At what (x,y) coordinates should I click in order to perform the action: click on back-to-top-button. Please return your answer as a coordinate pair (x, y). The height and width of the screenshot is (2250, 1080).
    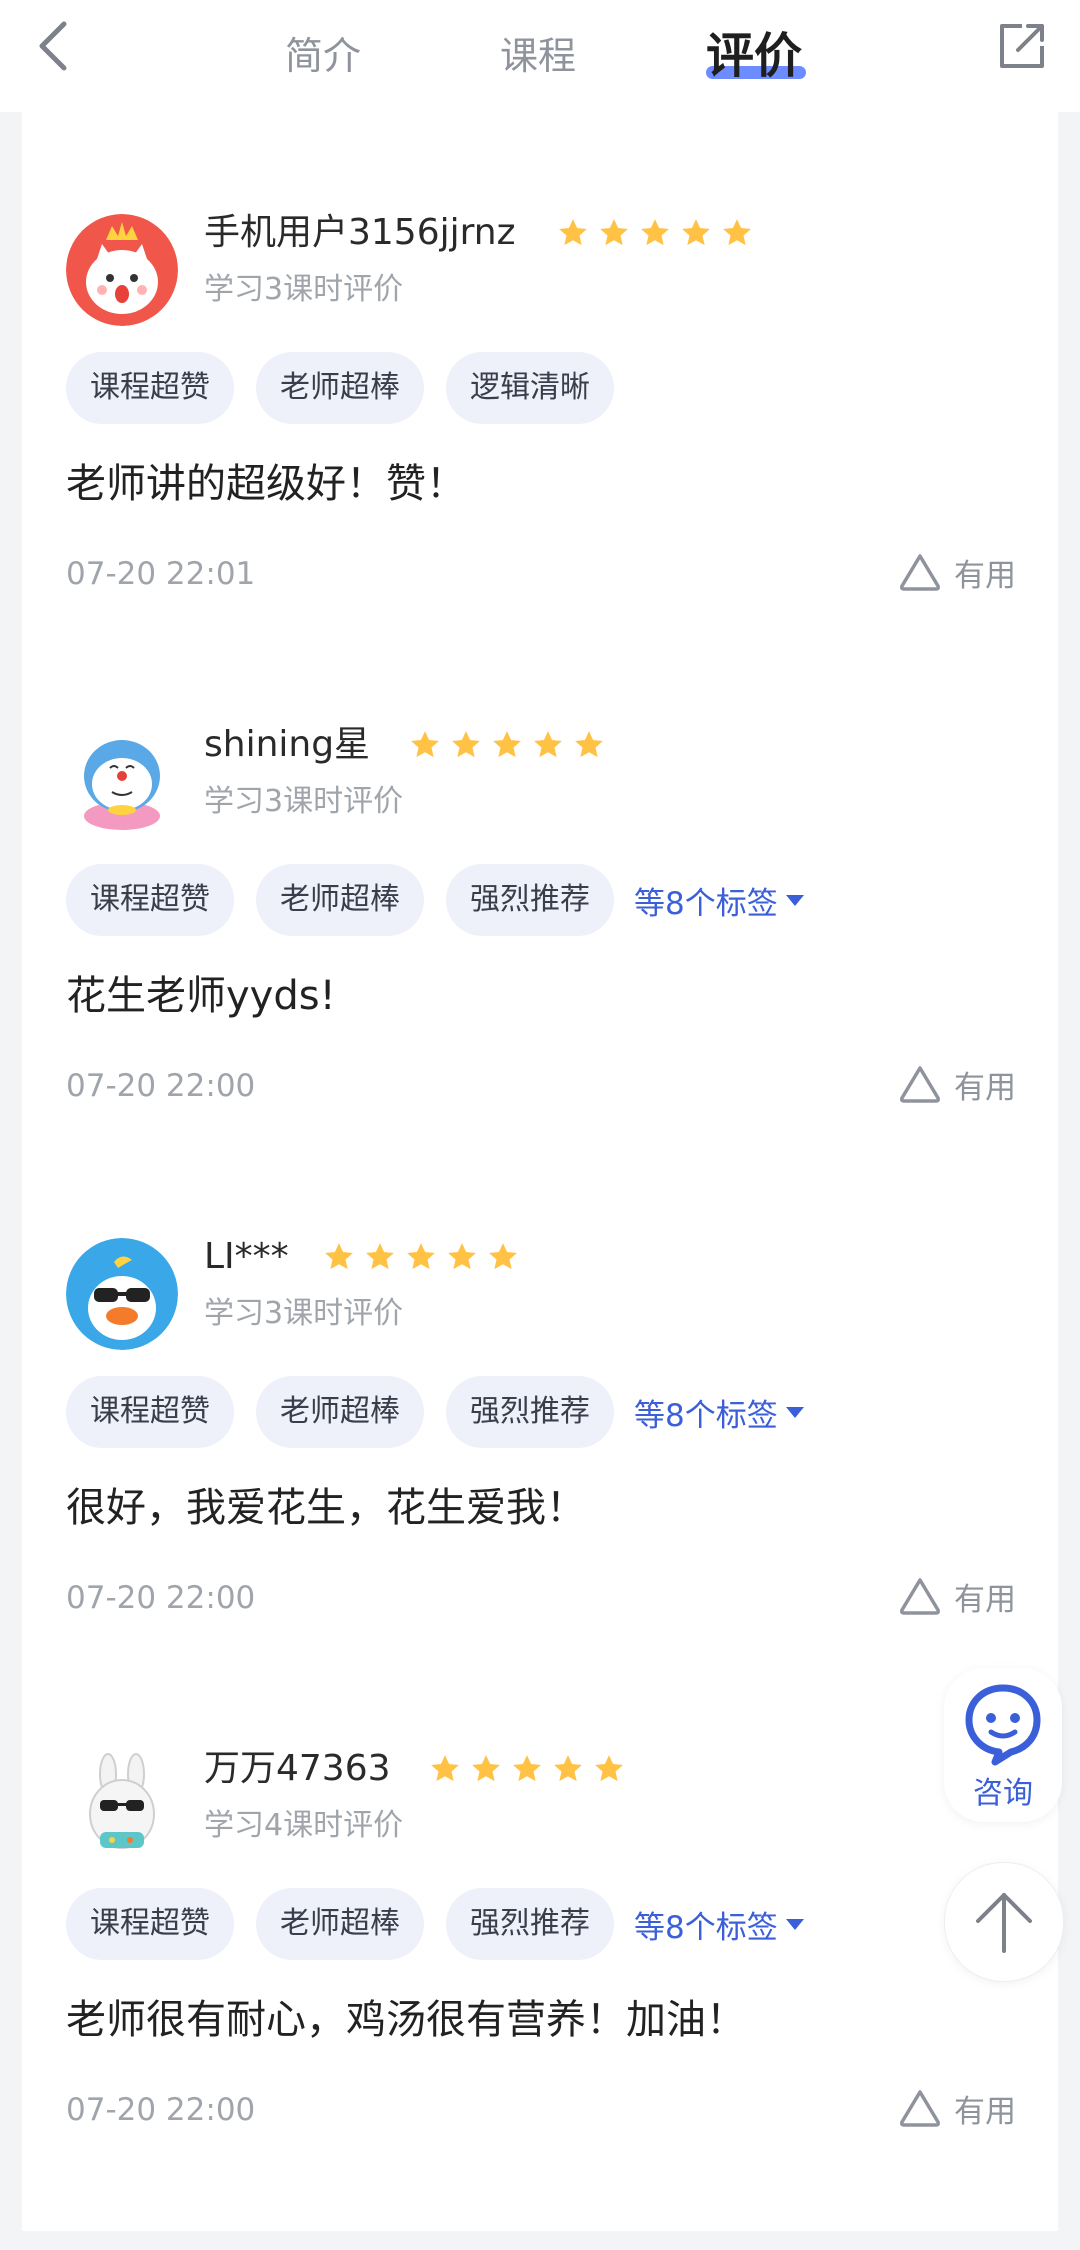
    Looking at the image, I should click on (1004, 1922).